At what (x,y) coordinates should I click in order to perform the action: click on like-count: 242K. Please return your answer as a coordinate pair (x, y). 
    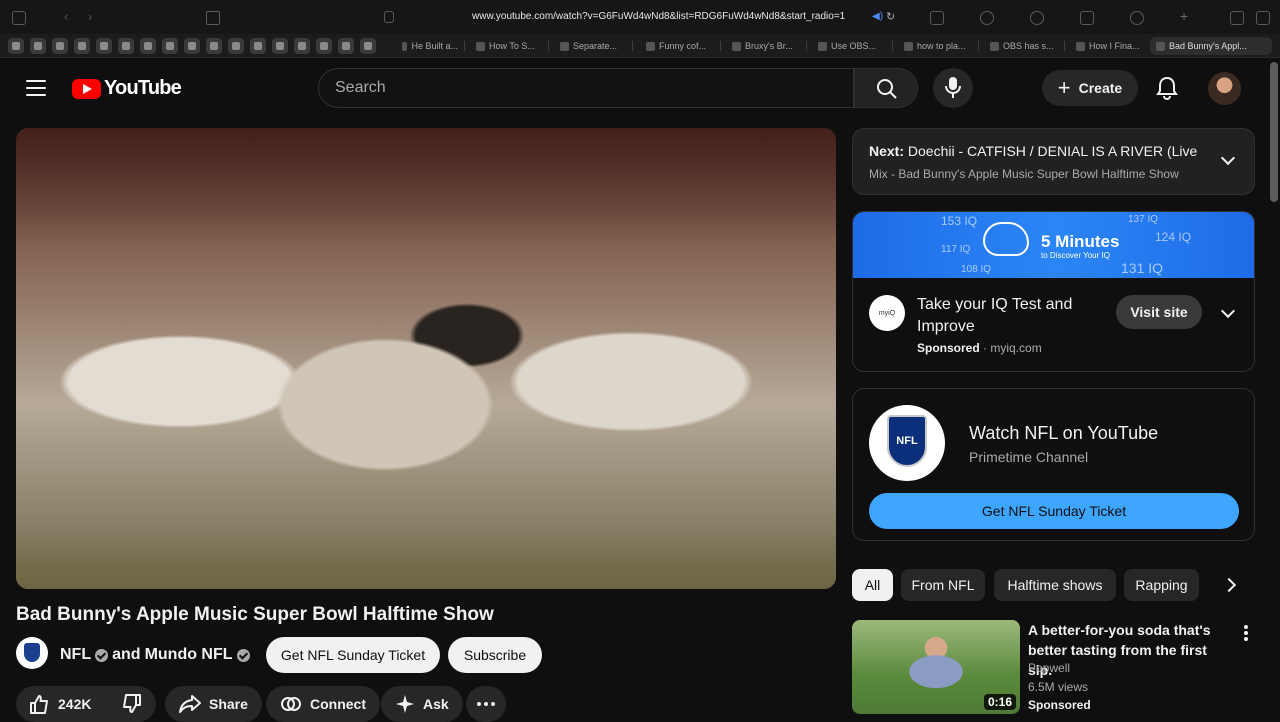
    Looking at the image, I should click on (75, 704).